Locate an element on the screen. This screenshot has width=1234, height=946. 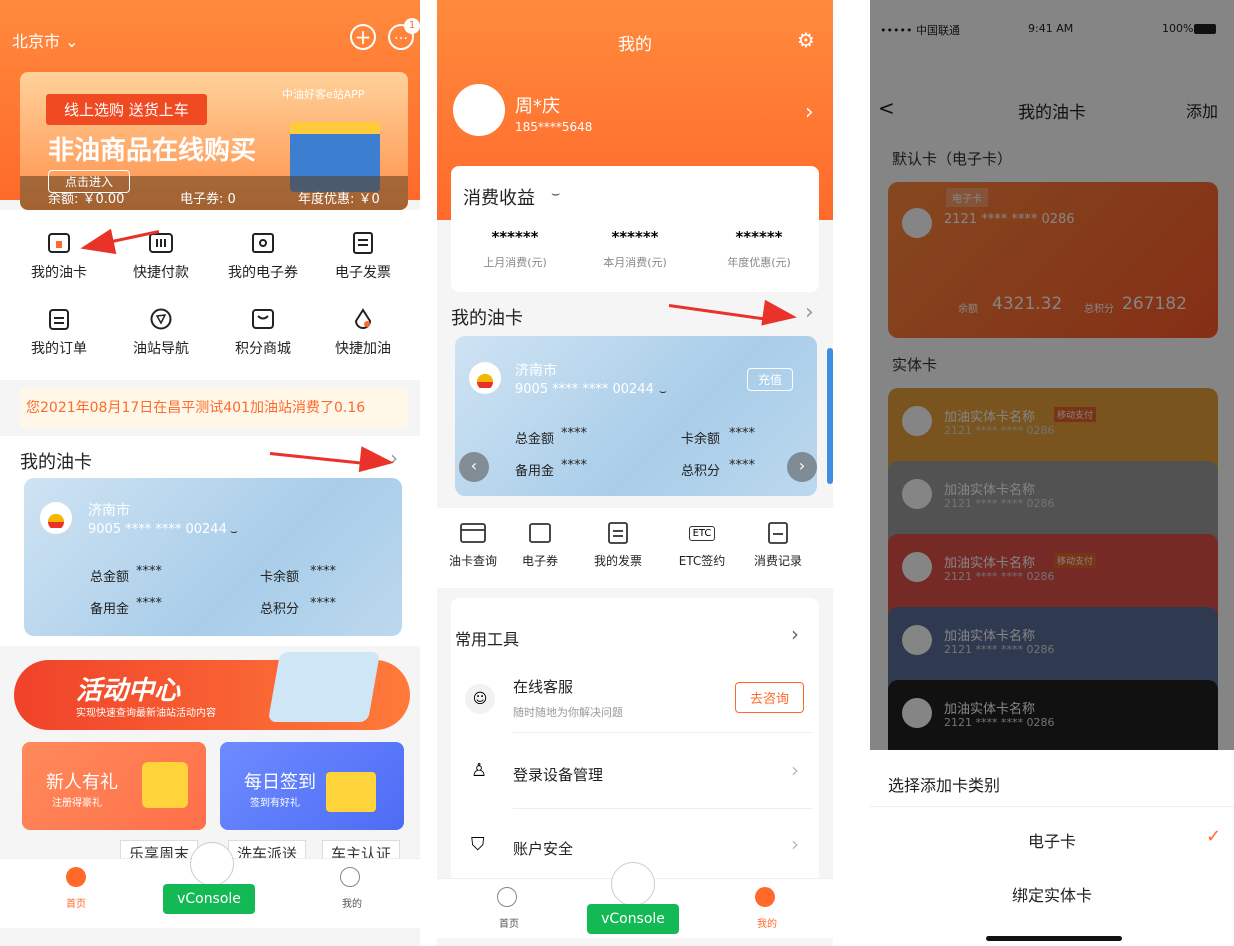
invoice-icon is located at coordinates (618, 533).